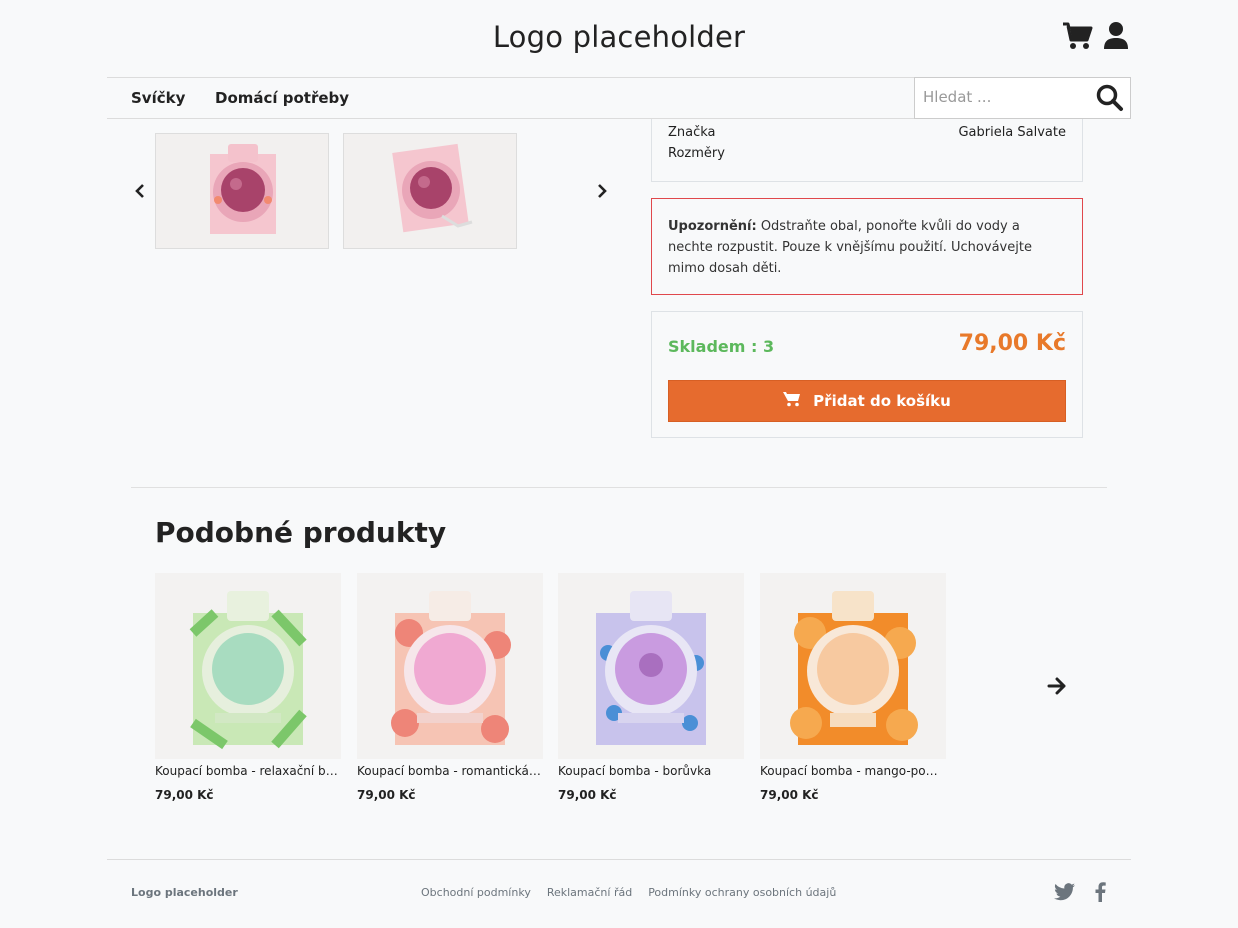  I want to click on search-box, so click(1022, 98).